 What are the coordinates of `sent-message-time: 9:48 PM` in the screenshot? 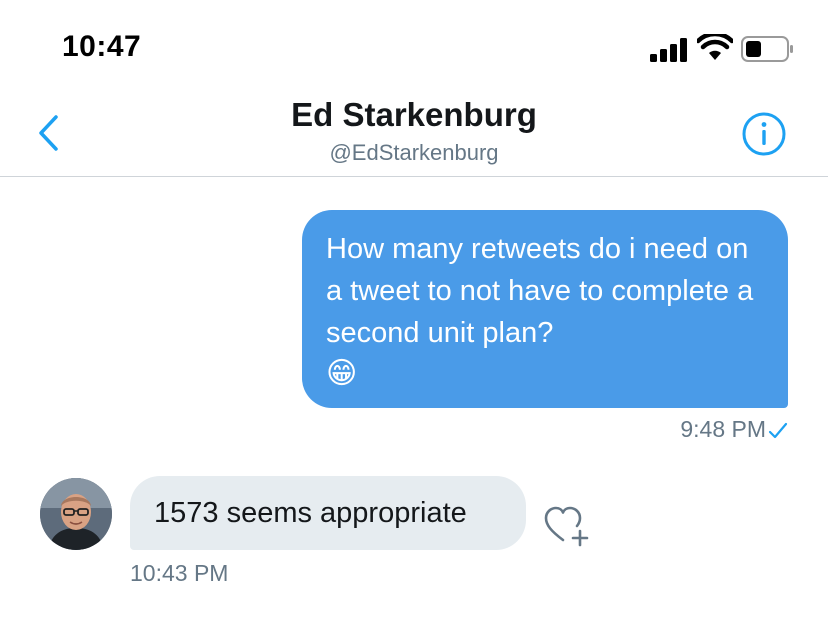 It's located at (723, 429).